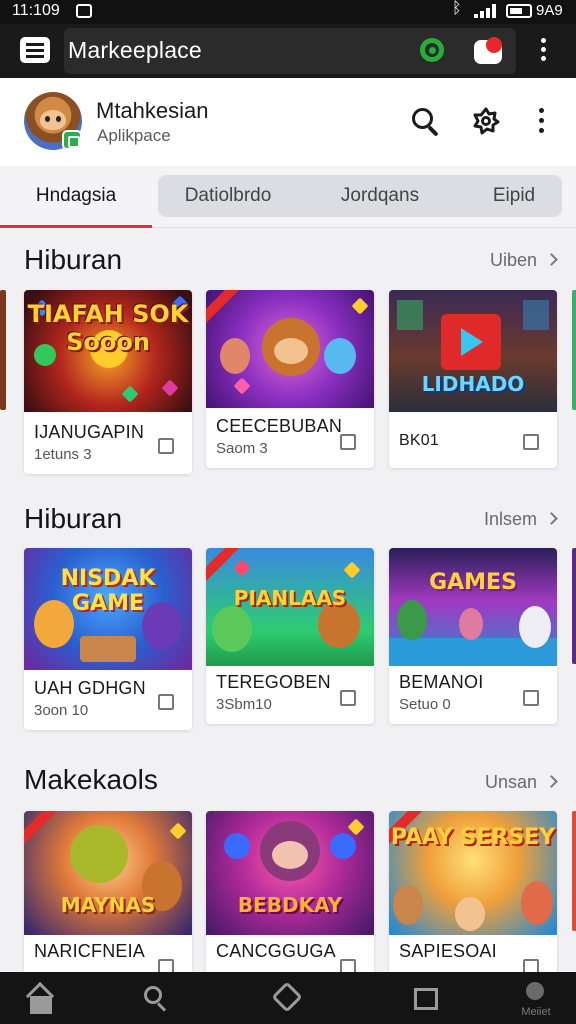 The image size is (576, 1024). Describe the element at coordinates (108, 328) in the screenshot. I see `game-logo-text: TIAFAH SOK Sooon` at that location.